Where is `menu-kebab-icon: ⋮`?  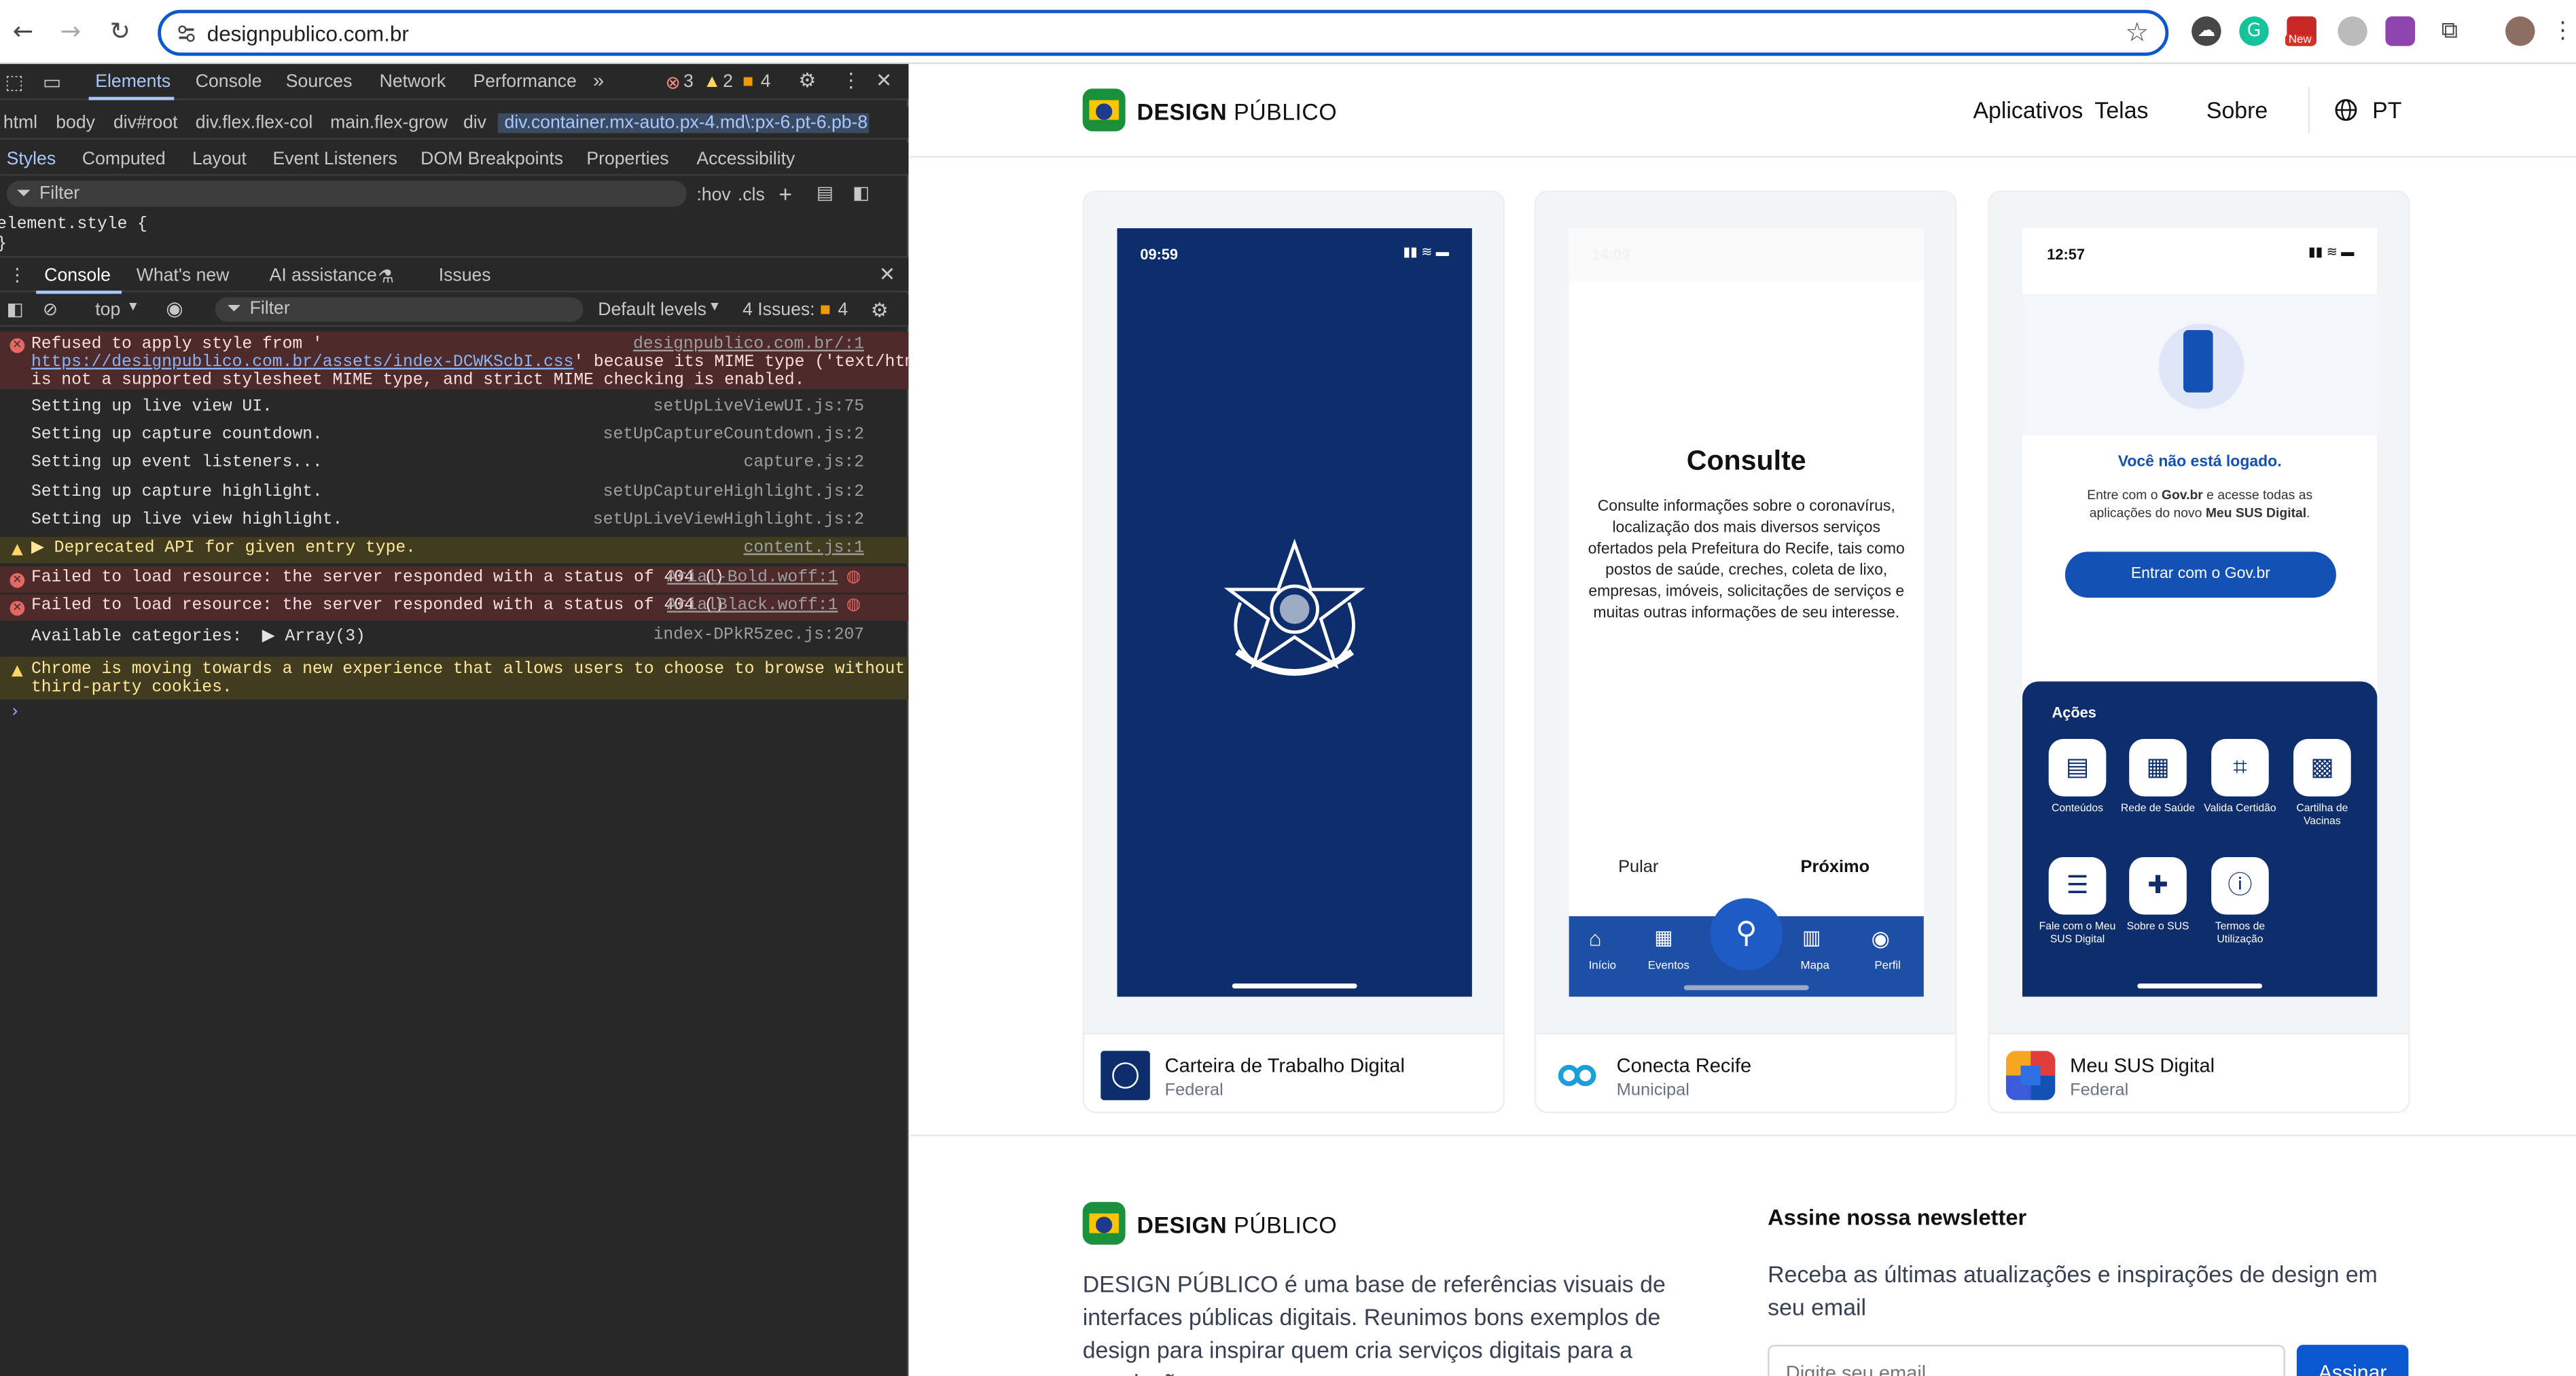 menu-kebab-icon: ⋮ is located at coordinates (2562, 31).